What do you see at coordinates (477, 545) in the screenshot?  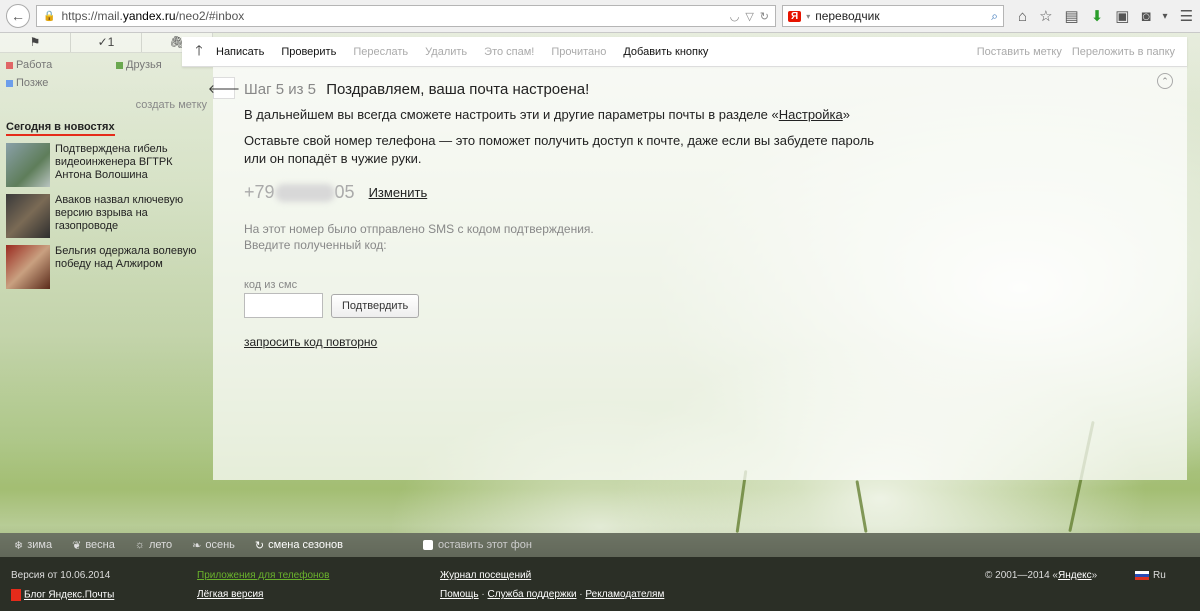 I see `keep-background-checkbox: оставить этот фон` at bounding box center [477, 545].